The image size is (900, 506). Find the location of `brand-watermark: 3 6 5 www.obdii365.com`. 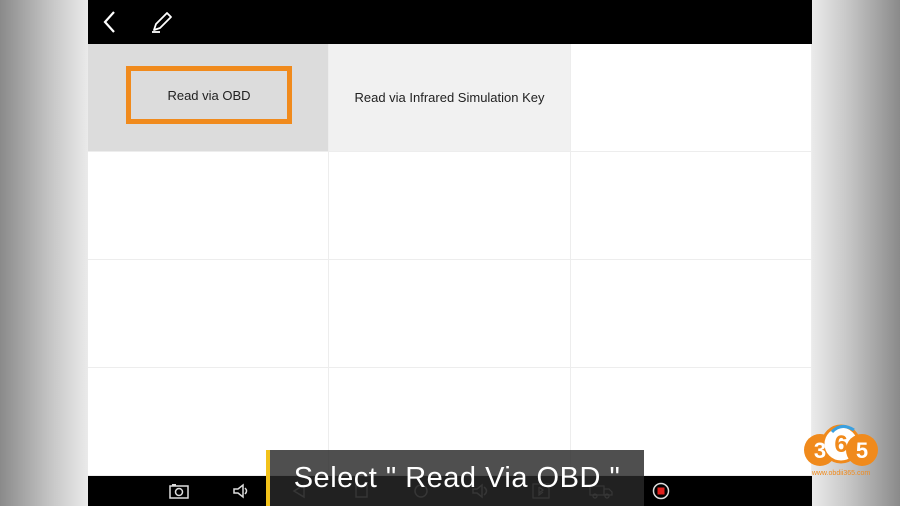

brand-watermark: 3 6 5 www.obdii365.com is located at coordinates (841, 450).